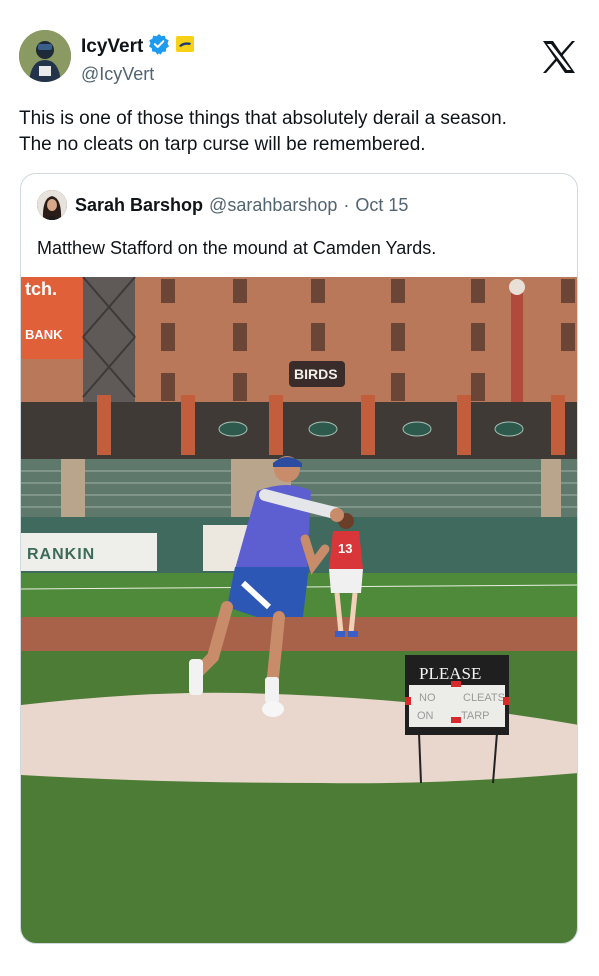 This screenshot has height=976, width=599. What do you see at coordinates (299, 57) in the screenshot?
I see `tweet-header: IcyVert @IcyVert` at bounding box center [299, 57].